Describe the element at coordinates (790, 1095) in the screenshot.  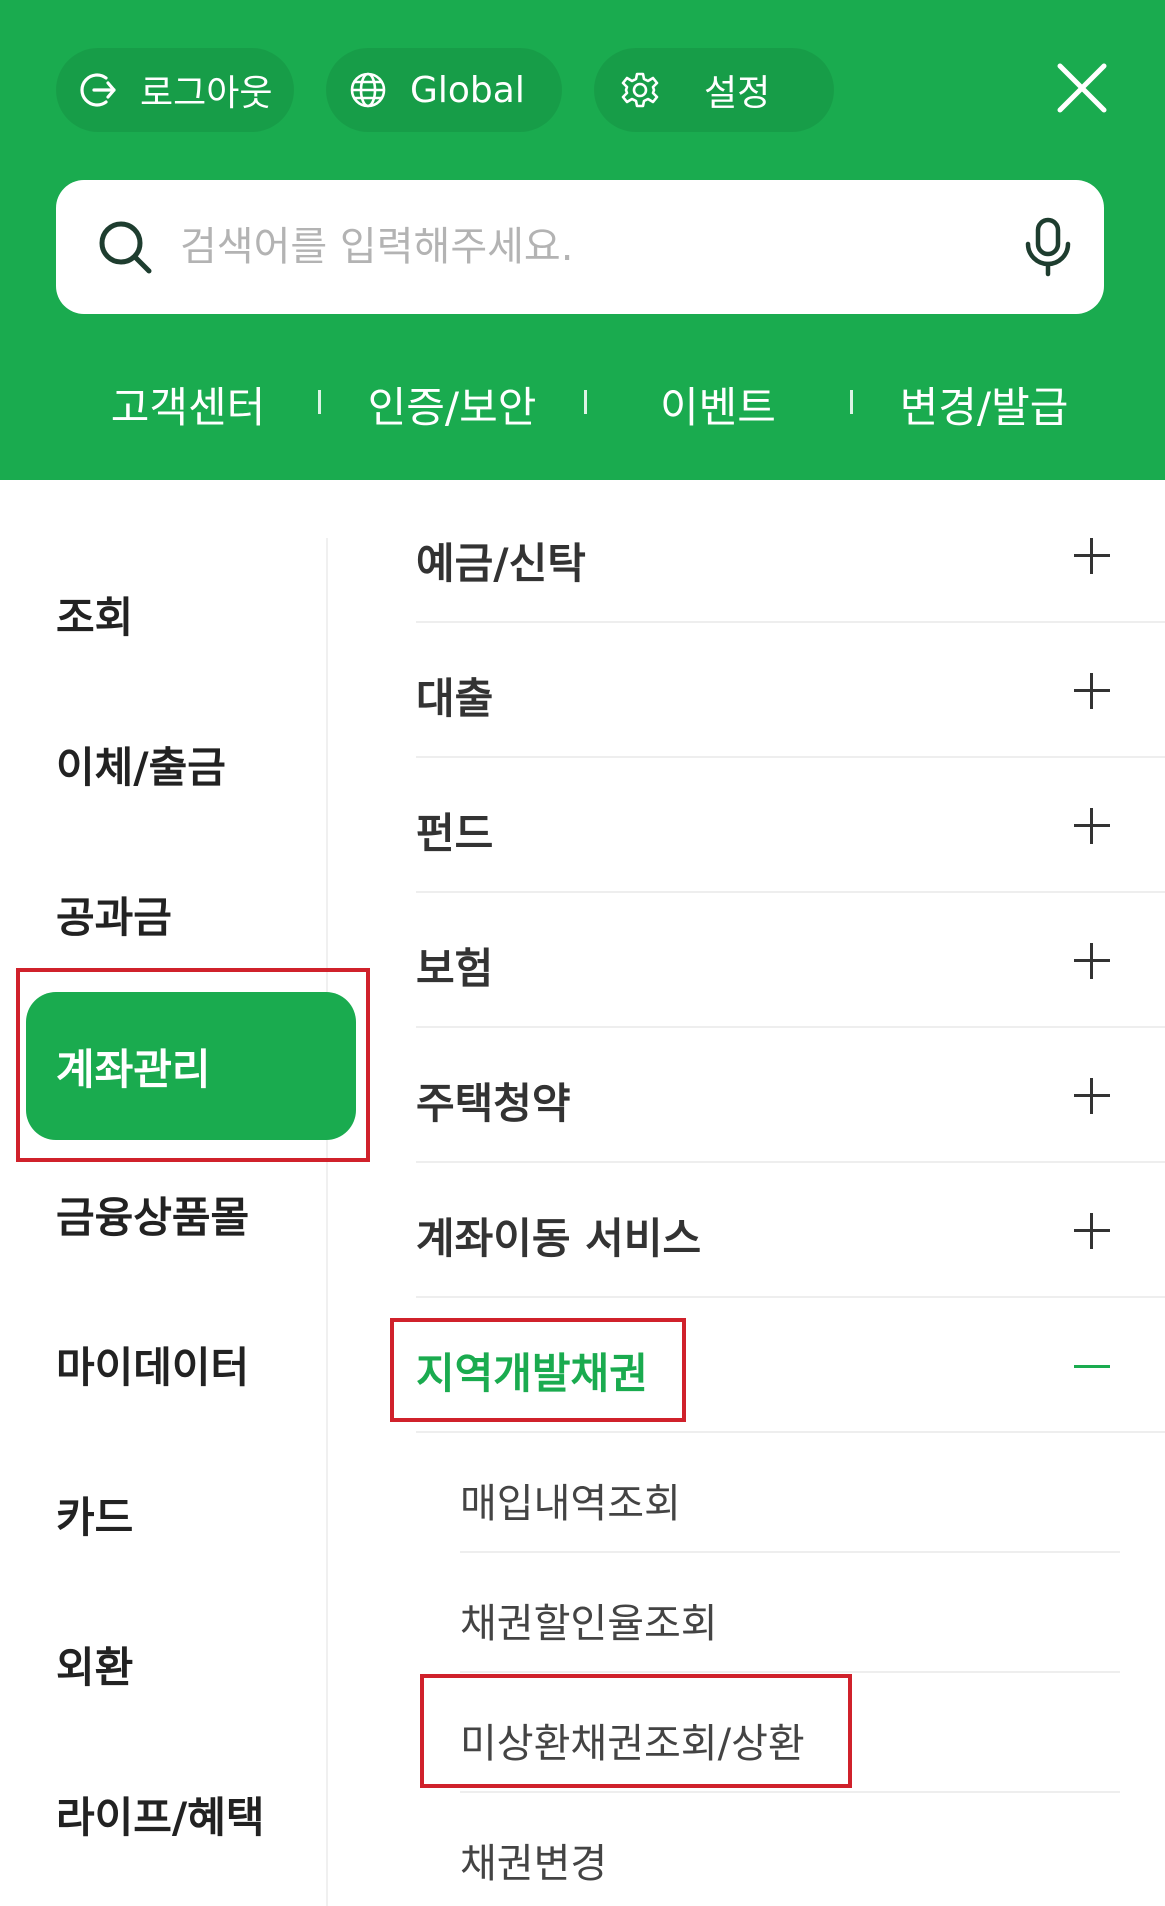
I see `menu-row-housing-subscription: 주택청약` at that location.